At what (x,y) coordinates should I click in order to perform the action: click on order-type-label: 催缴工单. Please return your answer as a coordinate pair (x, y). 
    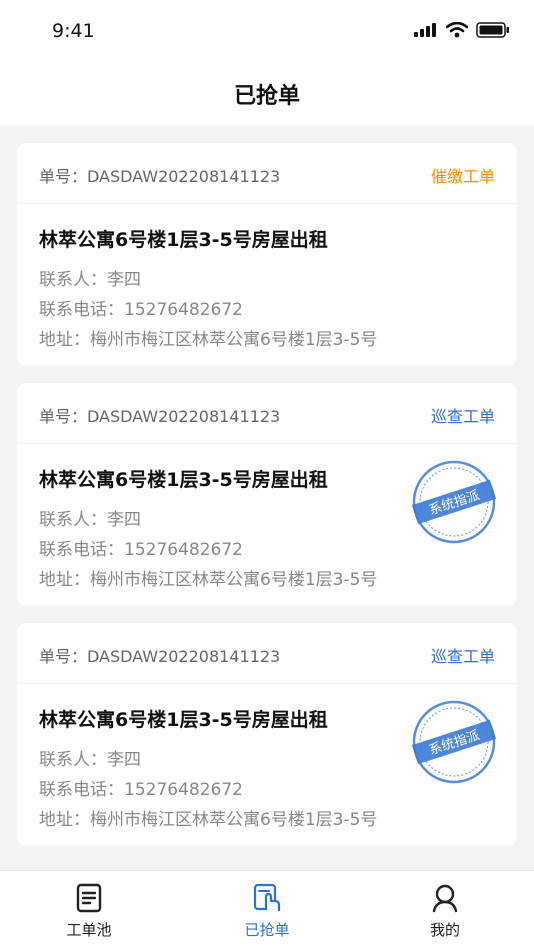
    Looking at the image, I should click on (463, 175).